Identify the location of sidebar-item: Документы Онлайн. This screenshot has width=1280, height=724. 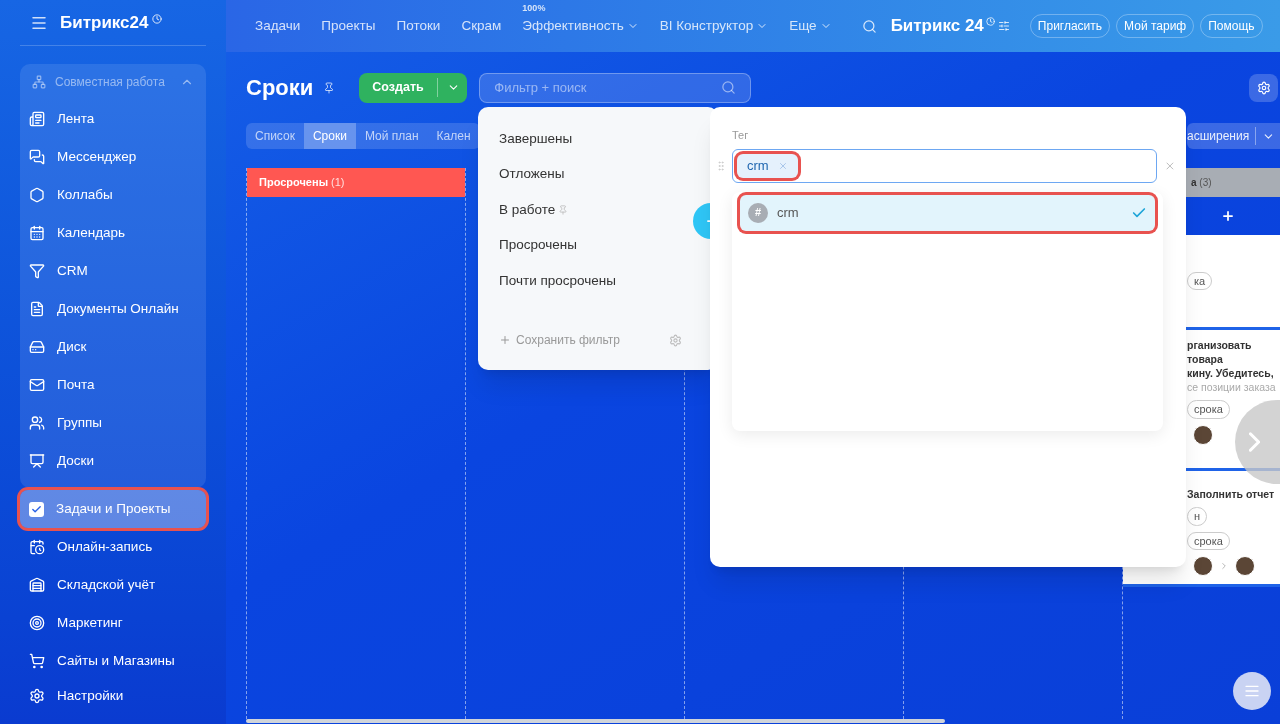
(113, 309).